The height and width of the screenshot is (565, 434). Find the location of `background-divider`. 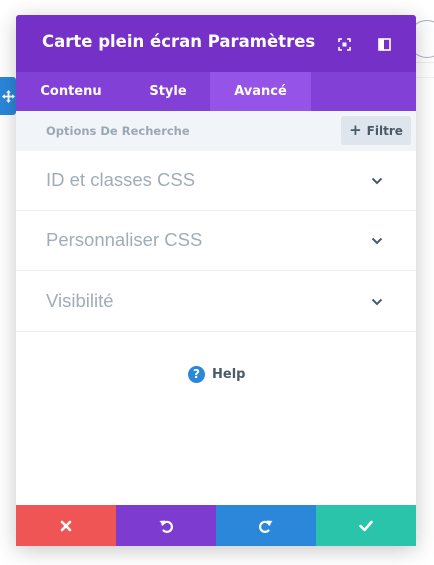

background-divider is located at coordinates (425, 70).